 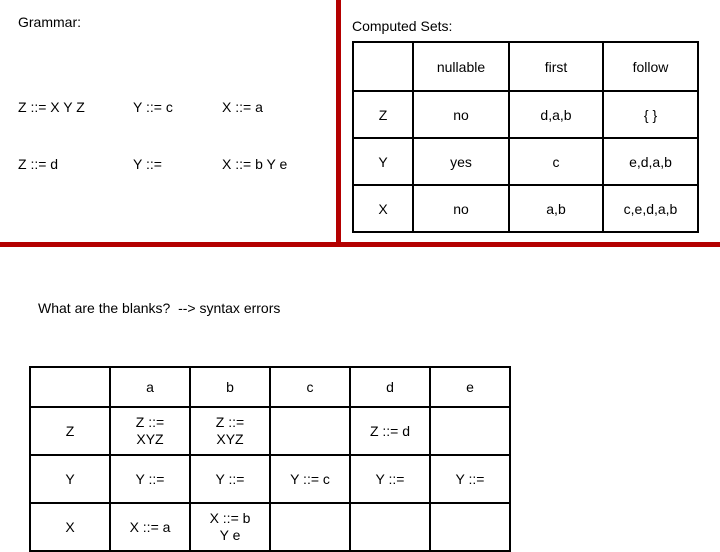 I want to click on parse-row-symbol: Z, so click(x=70, y=431).